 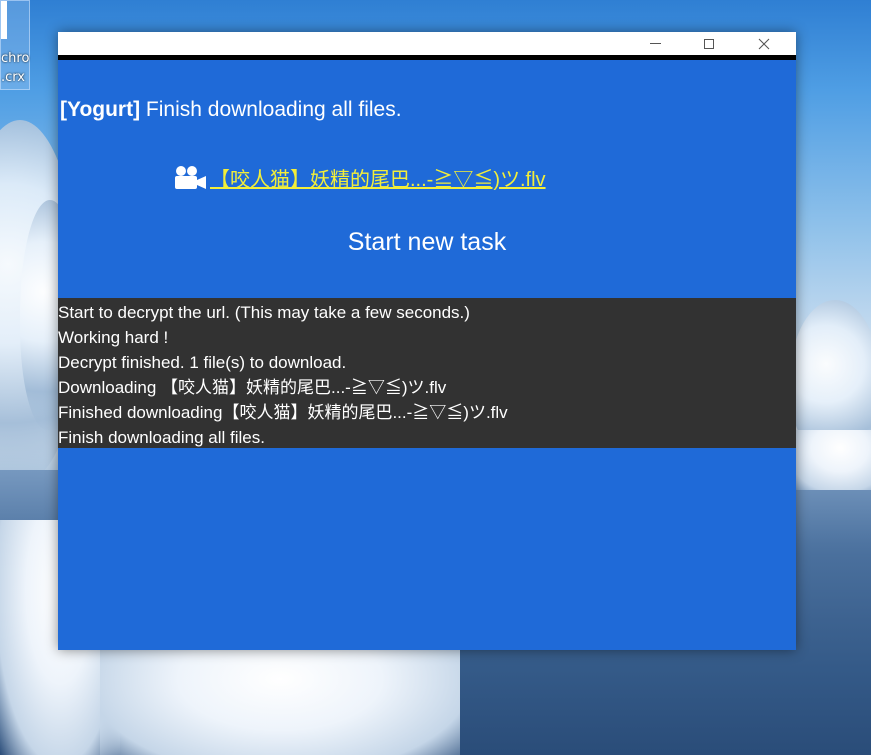 I want to click on desktop-icon-label-line1: chro, so click(x=15, y=58).